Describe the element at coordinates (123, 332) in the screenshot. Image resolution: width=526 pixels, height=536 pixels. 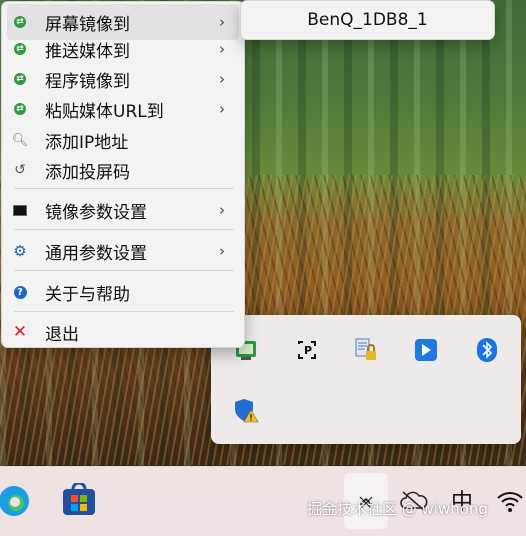
I see `menu-item-exit: ✕ 退出` at that location.